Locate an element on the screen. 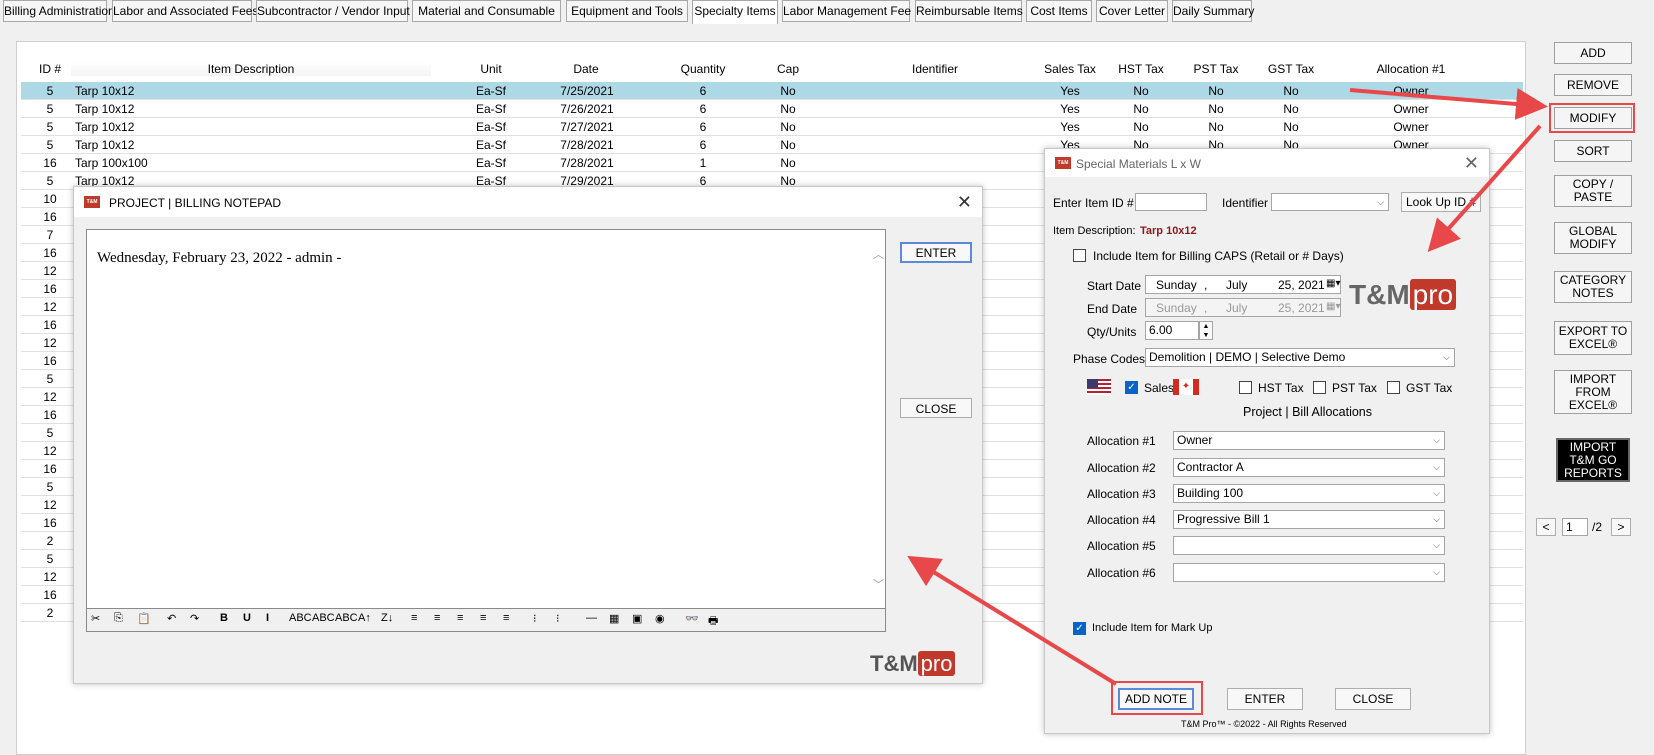  phase-codes-select: Demolition | DEMO | Selective Demo ⌵ is located at coordinates (1300, 357).